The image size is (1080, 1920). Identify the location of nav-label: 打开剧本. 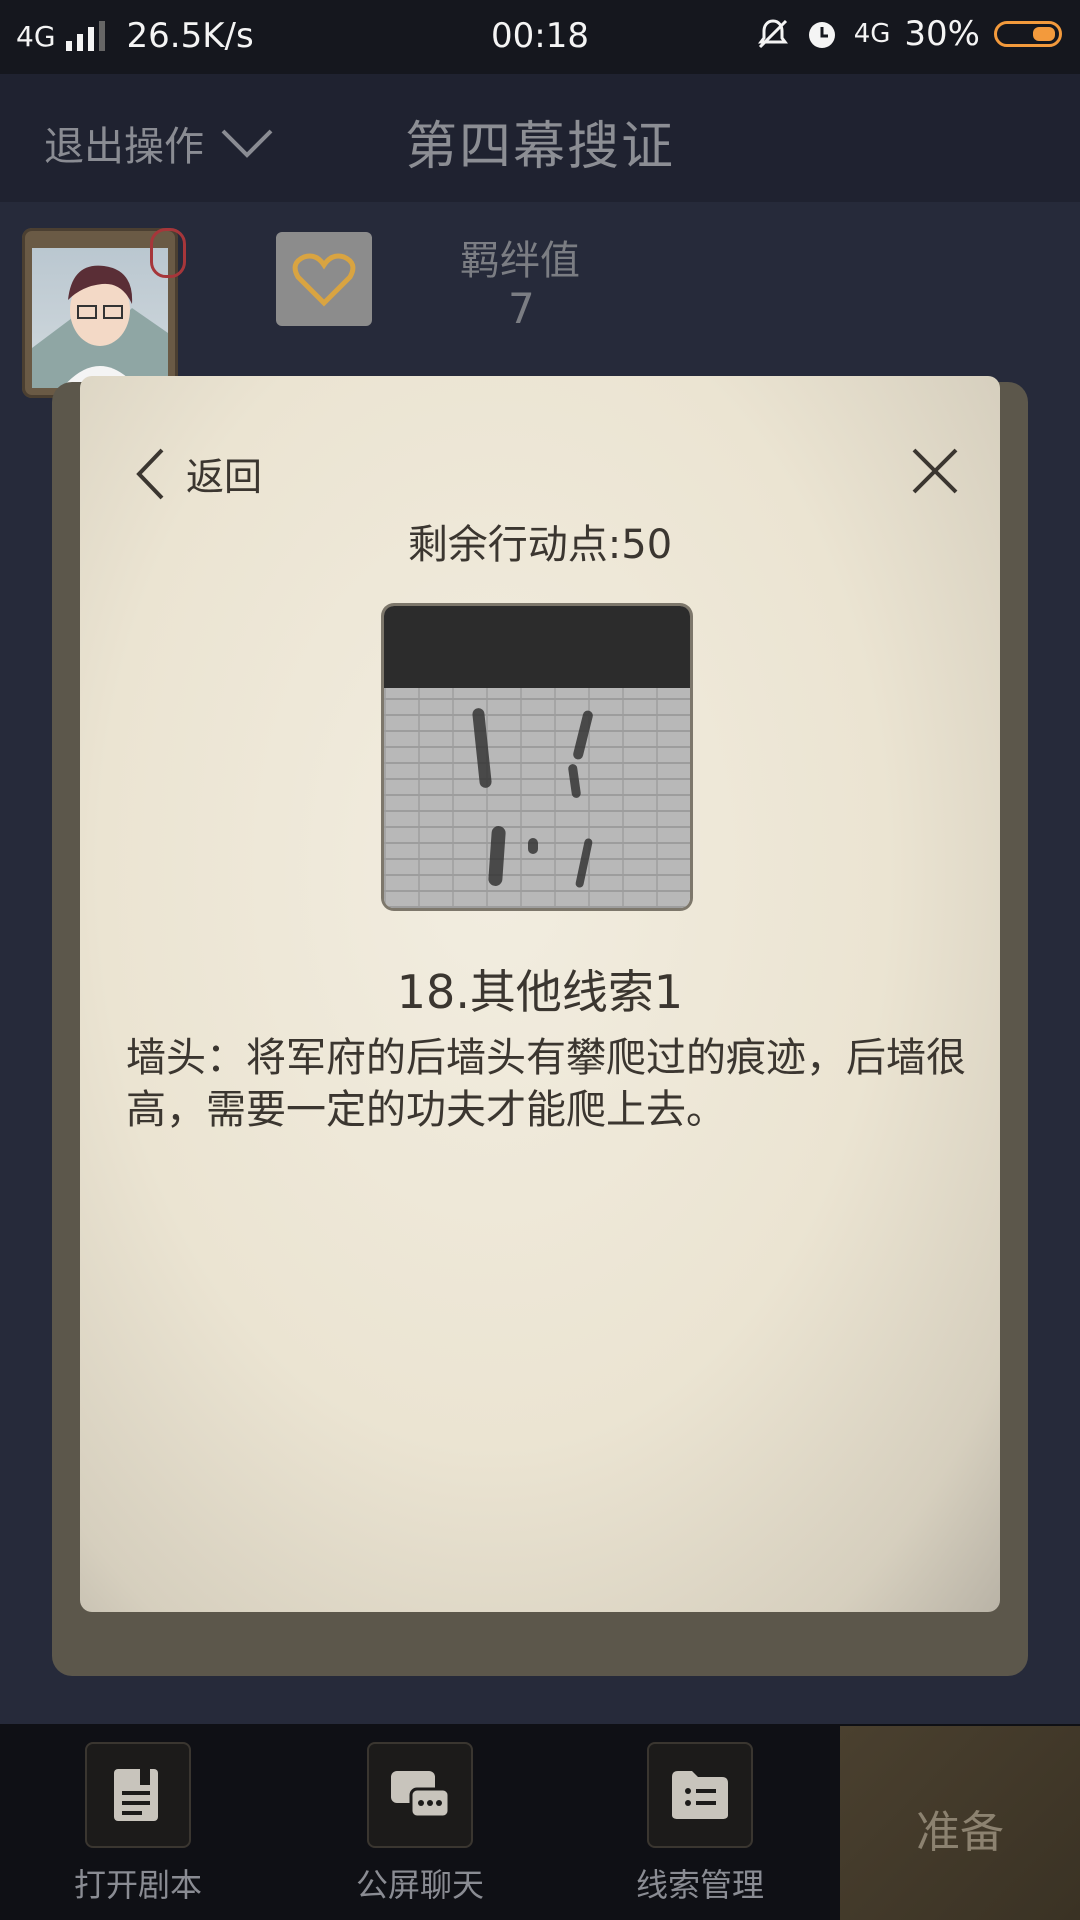
(137, 1885).